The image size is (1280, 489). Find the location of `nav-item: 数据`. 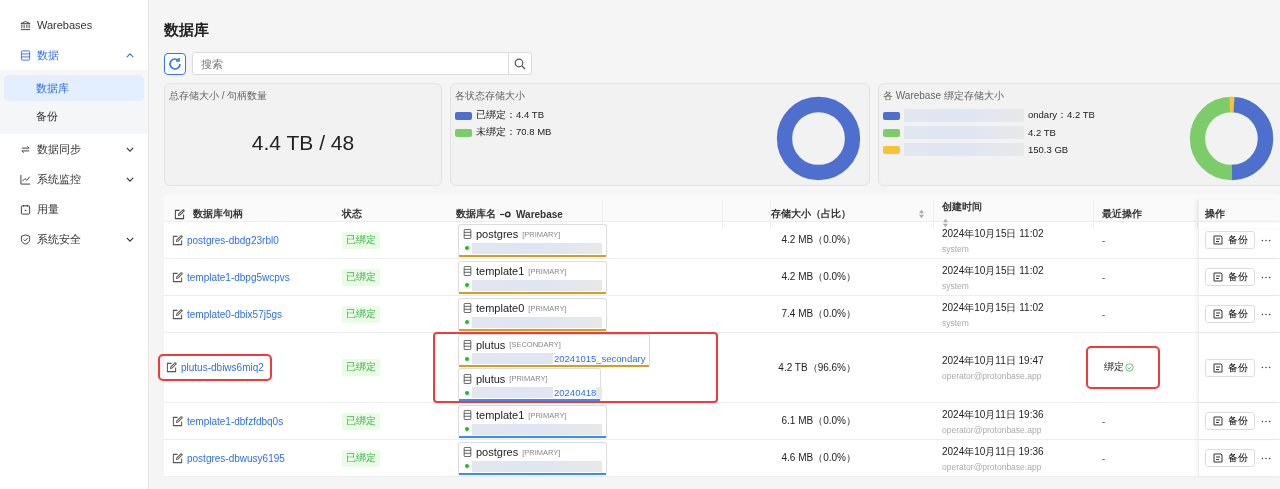

nav-item: 数据 is located at coordinates (74, 55).